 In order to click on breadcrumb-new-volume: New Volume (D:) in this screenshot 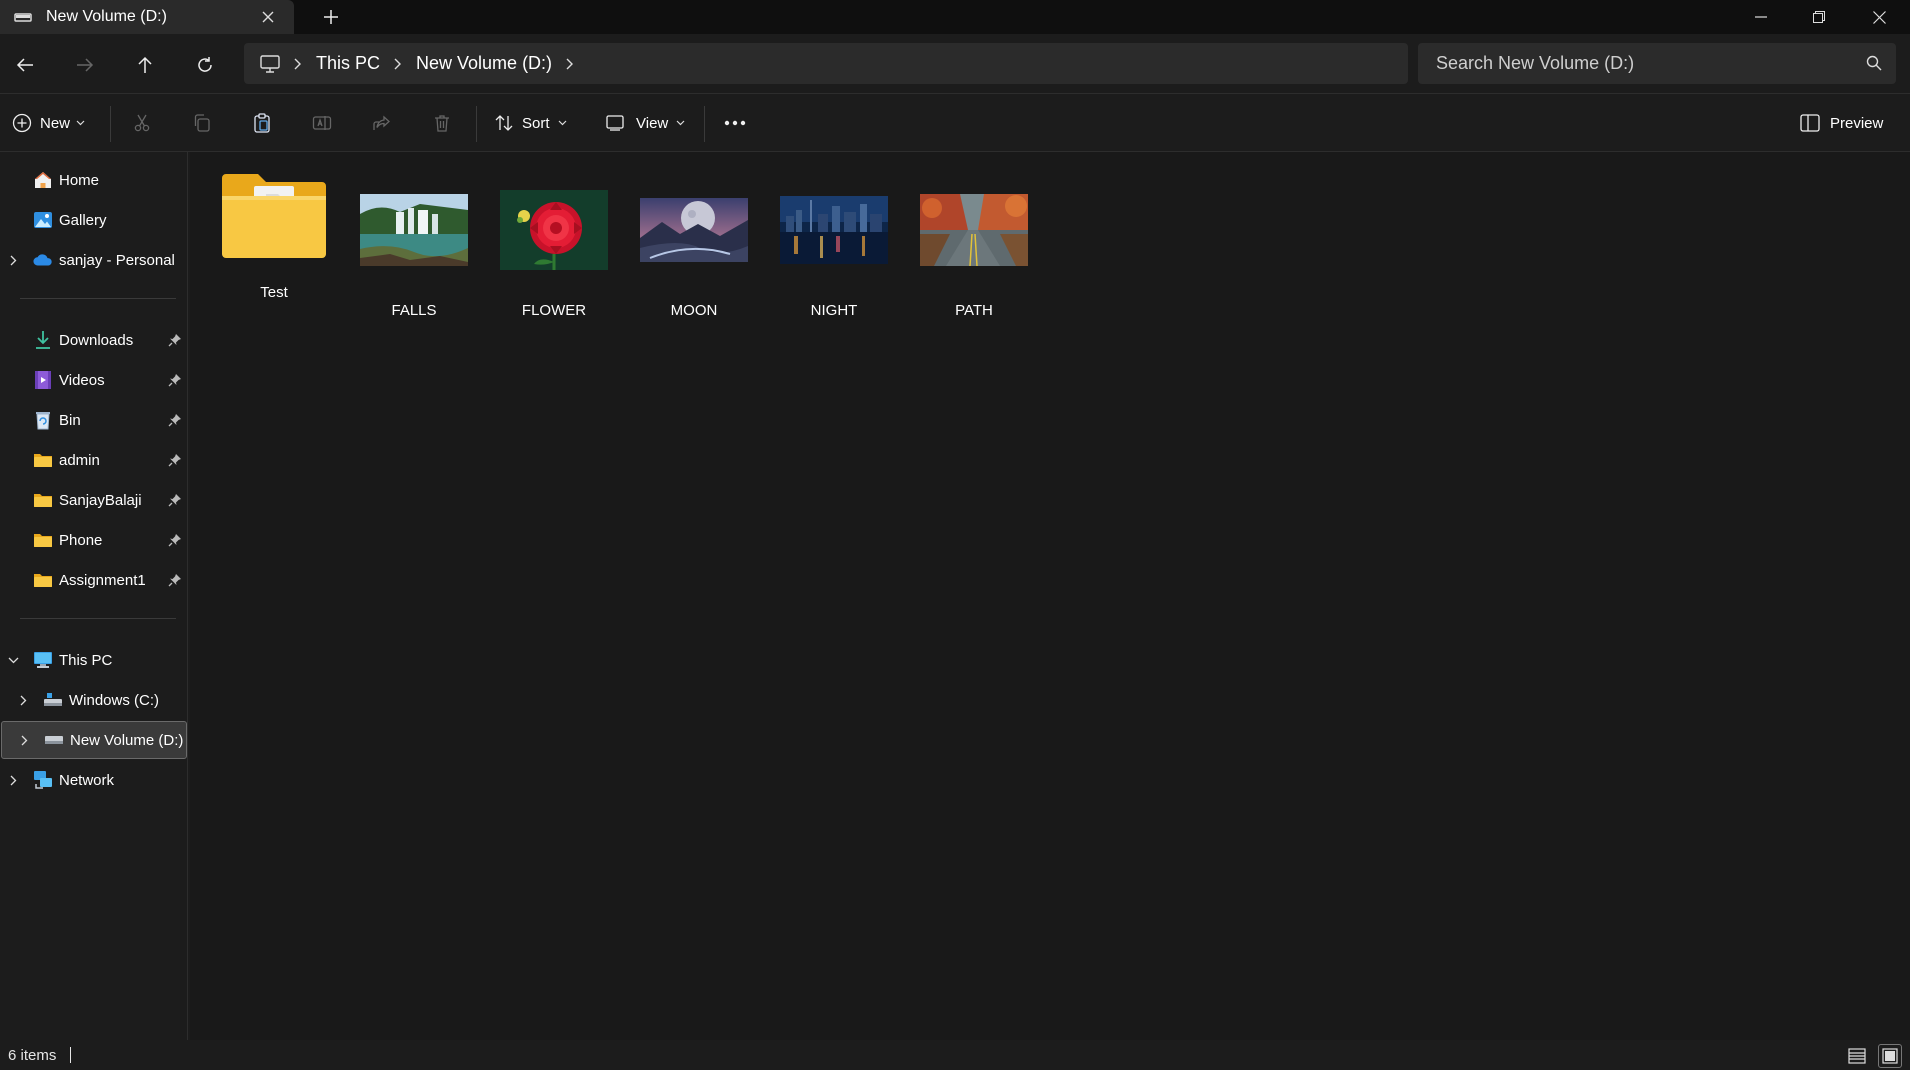, I will do `click(484, 63)`.